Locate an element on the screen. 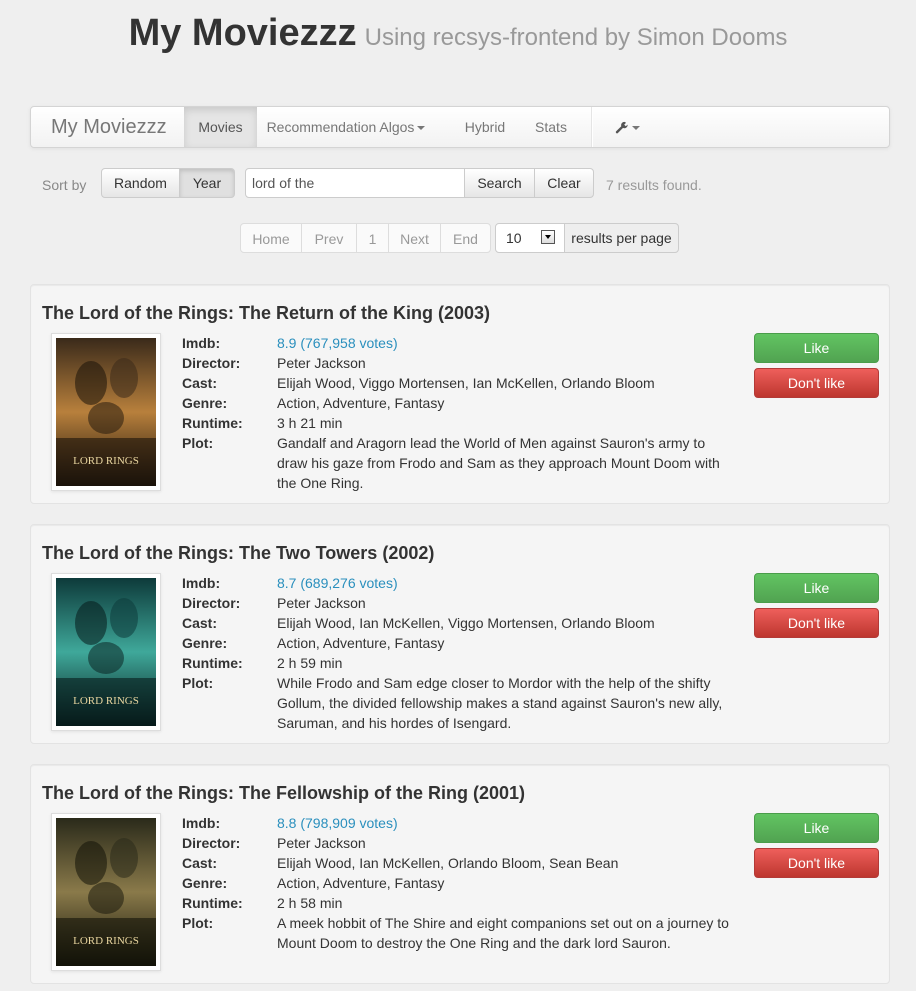 This screenshot has width=916, height=991. results-count: 7 results found. is located at coordinates (654, 185).